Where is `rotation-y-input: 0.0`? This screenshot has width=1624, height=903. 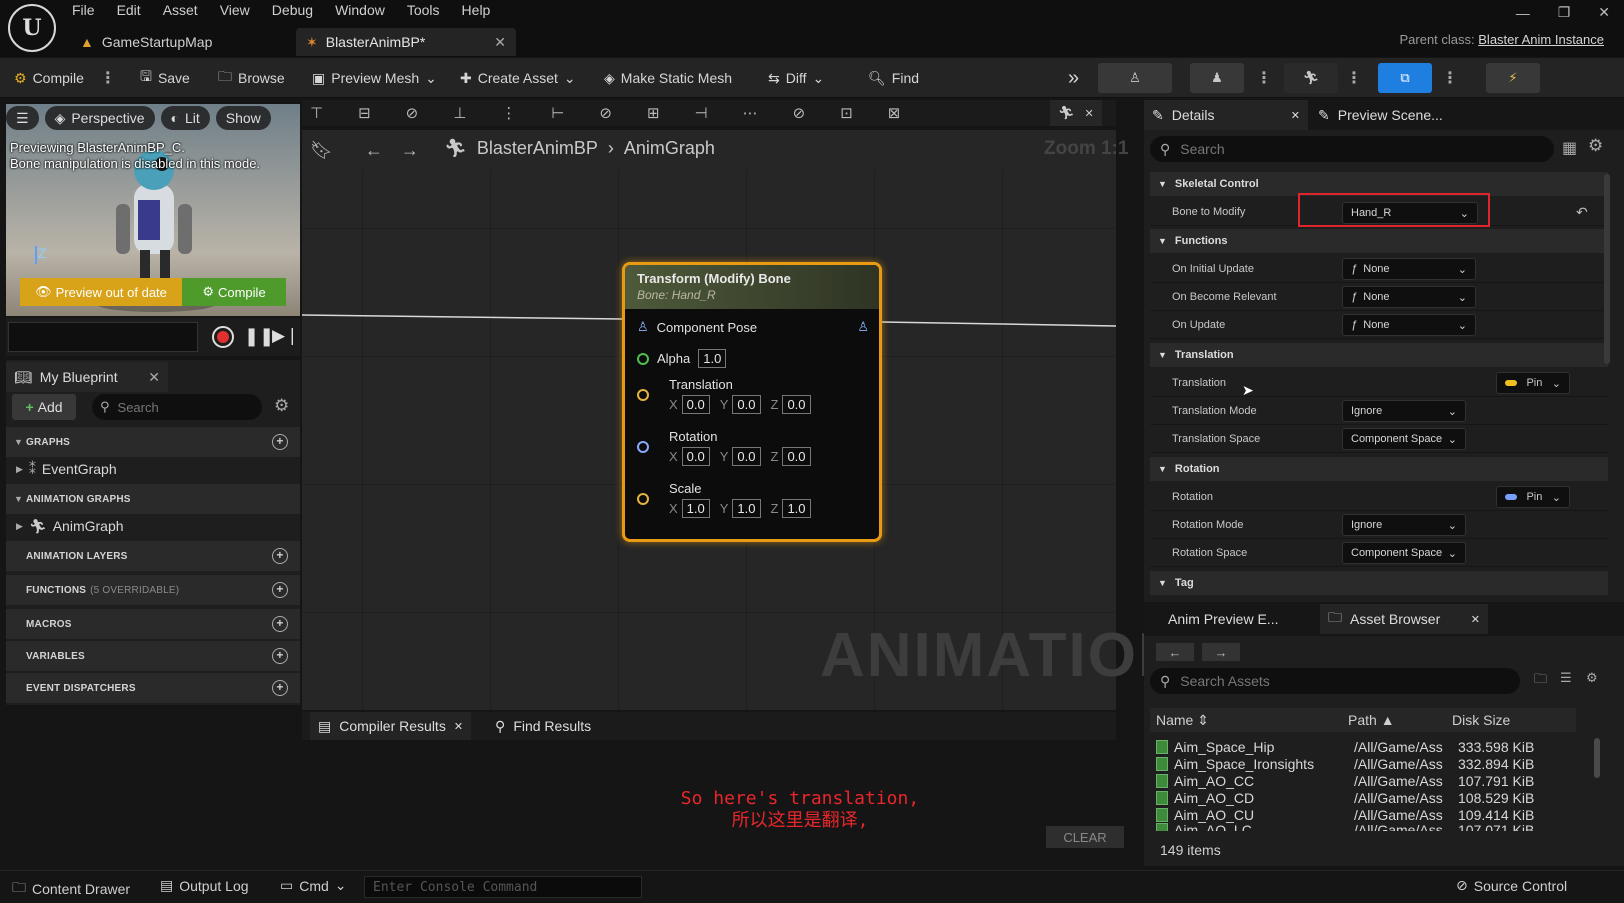 rotation-y-input: 0.0 is located at coordinates (746, 456).